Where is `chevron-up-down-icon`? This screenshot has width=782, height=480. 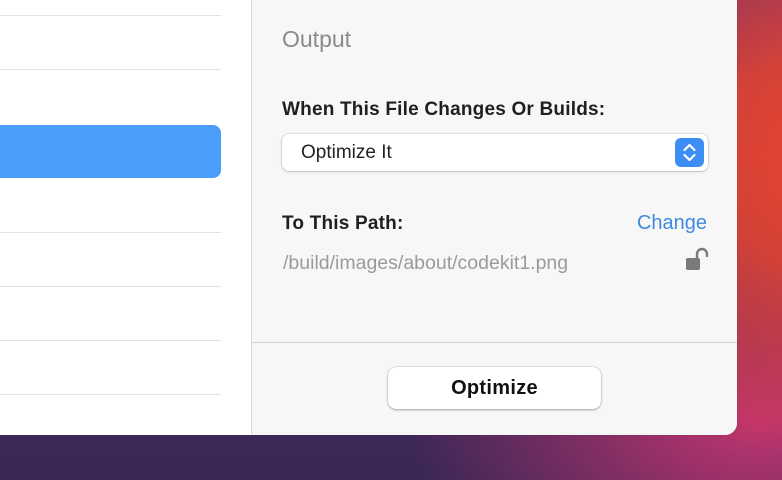
chevron-up-down-icon is located at coordinates (689, 152).